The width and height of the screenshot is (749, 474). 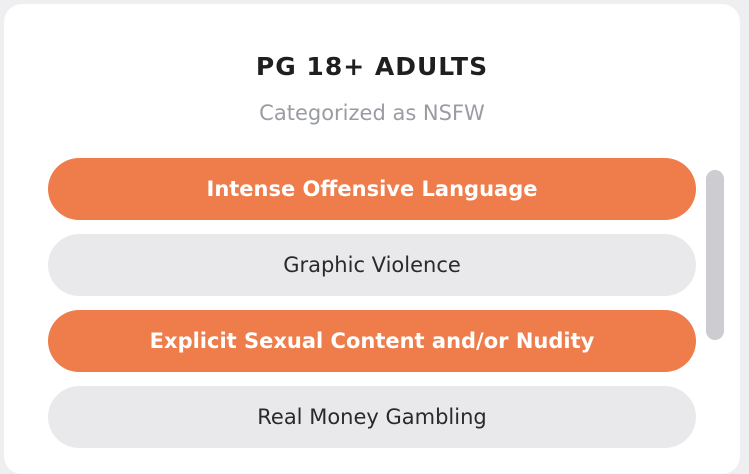 I want to click on option-real-money-gambling: Real Money Gambling, so click(x=372, y=417).